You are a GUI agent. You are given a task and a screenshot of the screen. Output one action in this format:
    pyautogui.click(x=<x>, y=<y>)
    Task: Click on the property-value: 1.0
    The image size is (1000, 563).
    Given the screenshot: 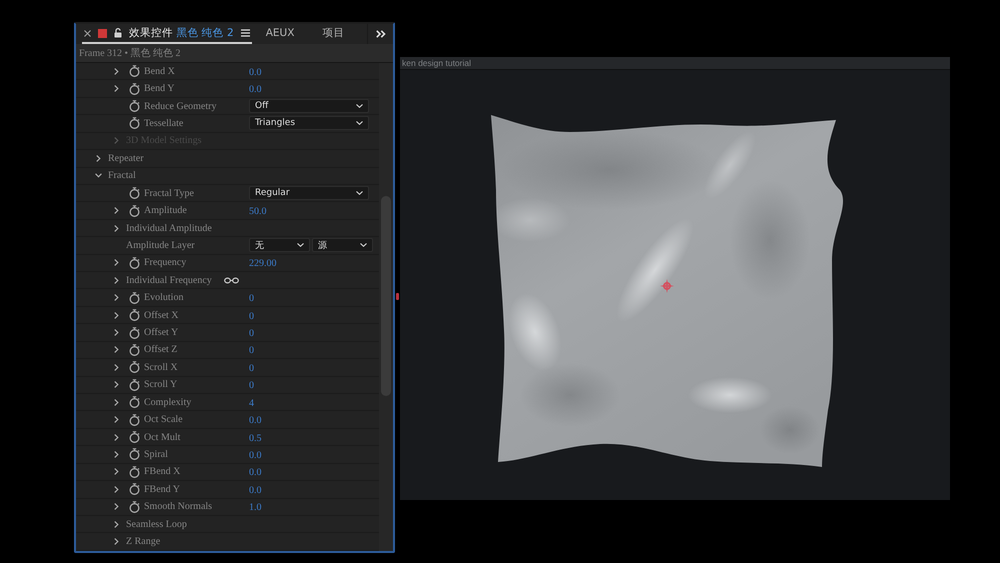 What is the action you would take?
    pyautogui.click(x=255, y=507)
    